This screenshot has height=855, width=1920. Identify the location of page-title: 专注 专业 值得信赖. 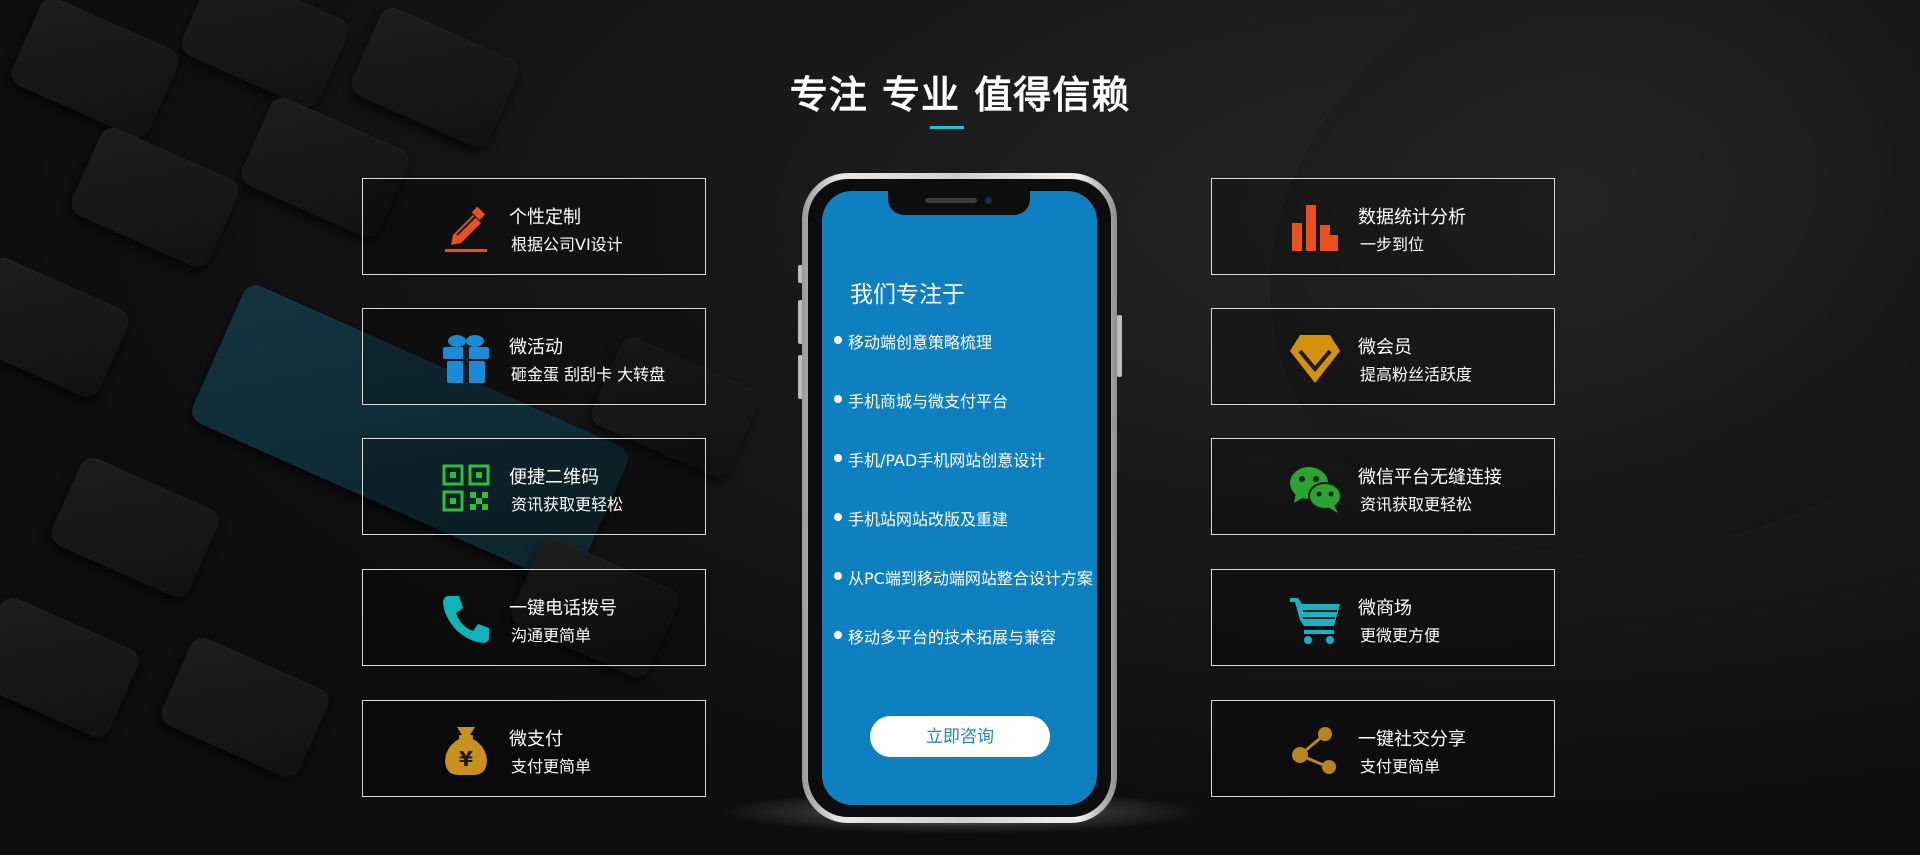
(960, 95).